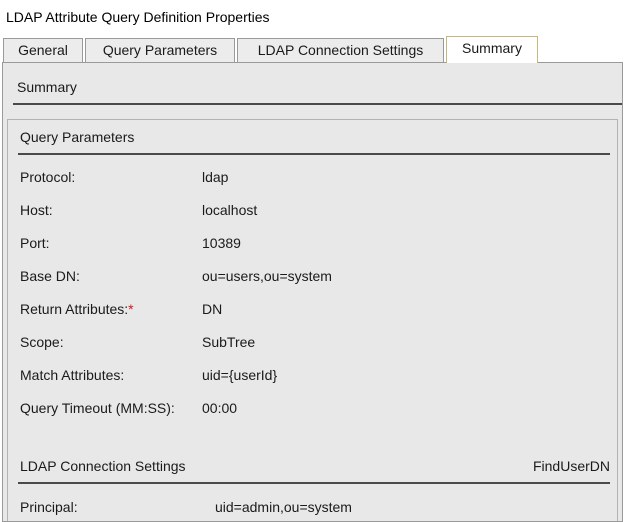  Describe the element at coordinates (35, 243) in the screenshot. I see `port-label: Port:` at that location.